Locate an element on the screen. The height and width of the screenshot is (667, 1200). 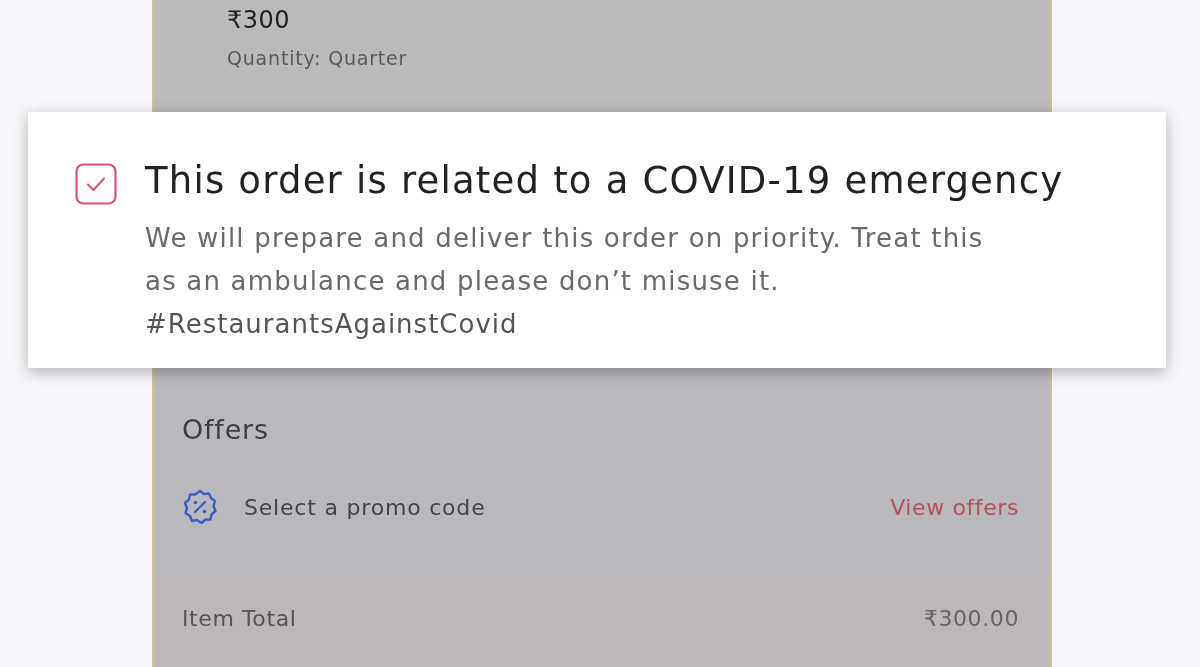
item-price: ₹300 is located at coordinates (259, 20).